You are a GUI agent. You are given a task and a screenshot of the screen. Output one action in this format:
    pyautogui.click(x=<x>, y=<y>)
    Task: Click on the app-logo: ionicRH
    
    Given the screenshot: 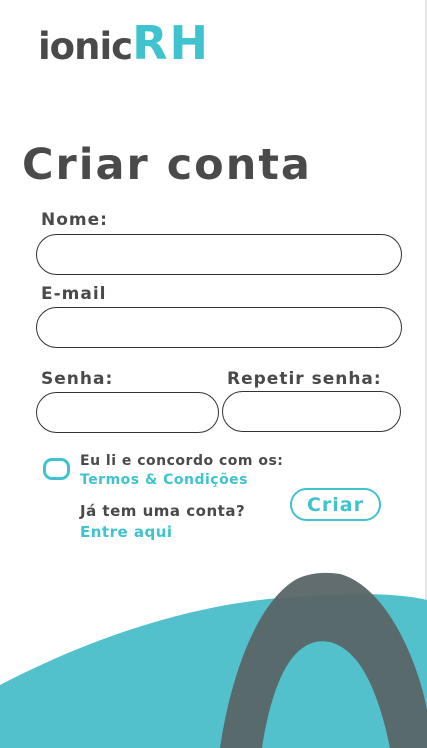 What is the action you would take?
    pyautogui.click(x=124, y=43)
    